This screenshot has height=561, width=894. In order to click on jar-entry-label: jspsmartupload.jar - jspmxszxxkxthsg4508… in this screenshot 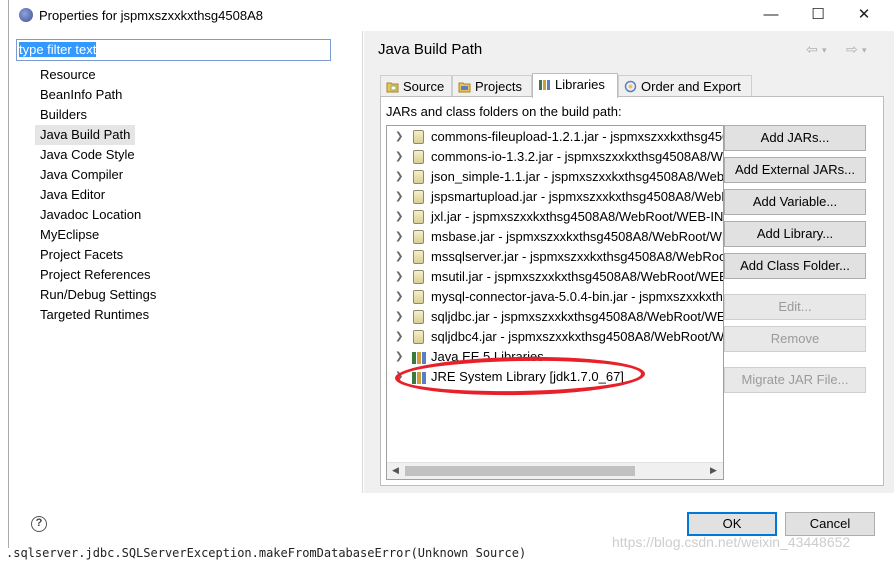, I will do `click(577, 196)`.